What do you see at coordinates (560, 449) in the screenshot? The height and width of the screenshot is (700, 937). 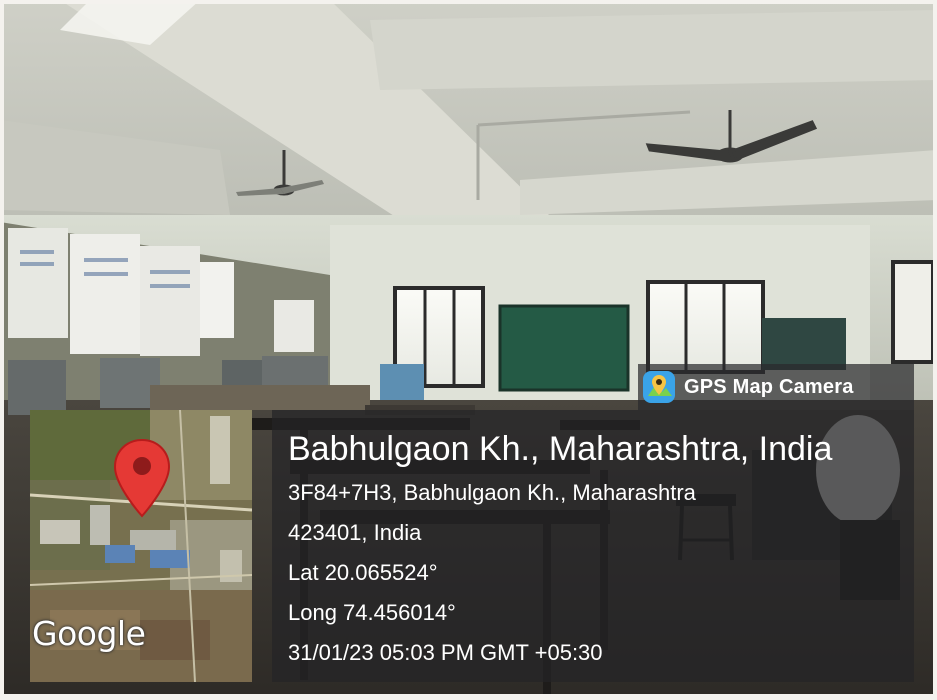 I see `location-title: Babhulgaon Kh., Maharashtra, India` at bounding box center [560, 449].